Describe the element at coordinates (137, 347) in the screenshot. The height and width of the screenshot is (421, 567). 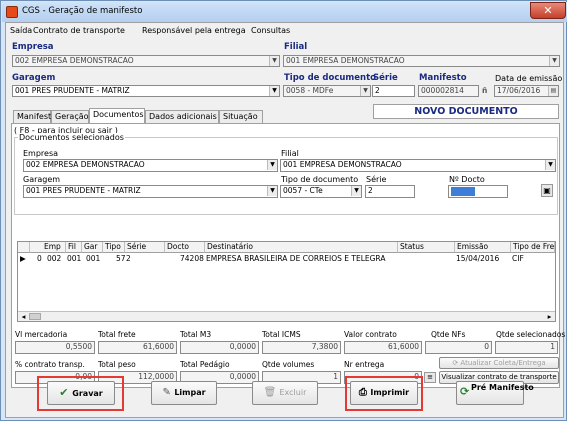
I see `total-frete-field: 61,6000` at that location.